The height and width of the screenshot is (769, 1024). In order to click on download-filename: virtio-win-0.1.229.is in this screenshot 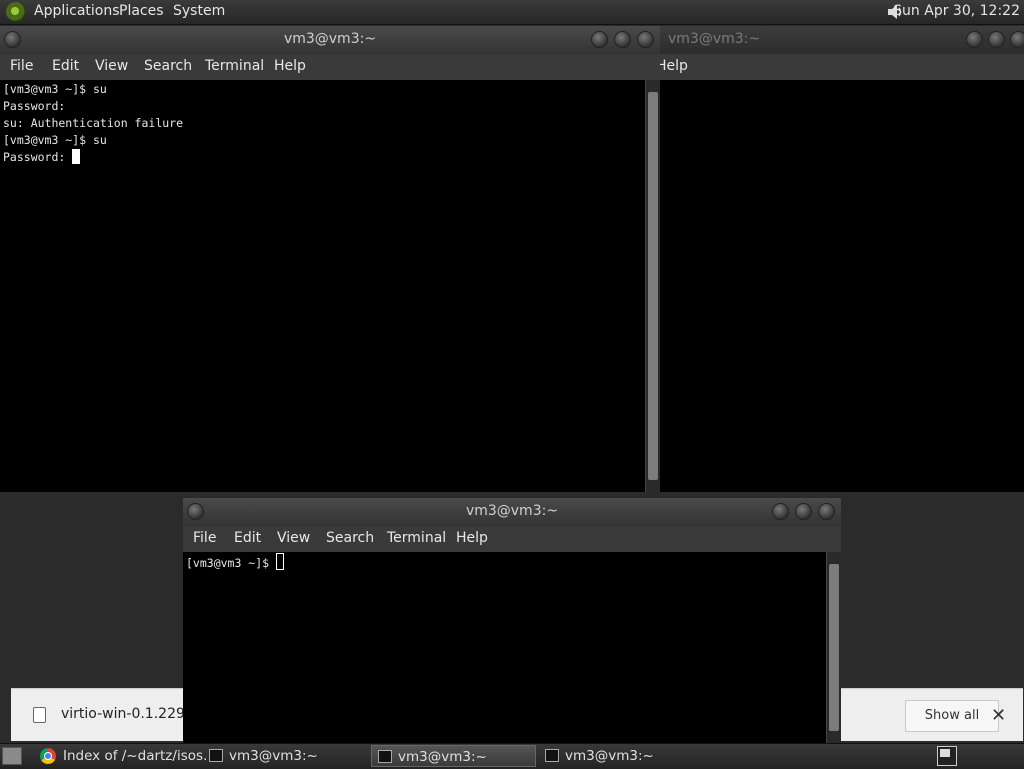, I will do `click(131, 714)`.